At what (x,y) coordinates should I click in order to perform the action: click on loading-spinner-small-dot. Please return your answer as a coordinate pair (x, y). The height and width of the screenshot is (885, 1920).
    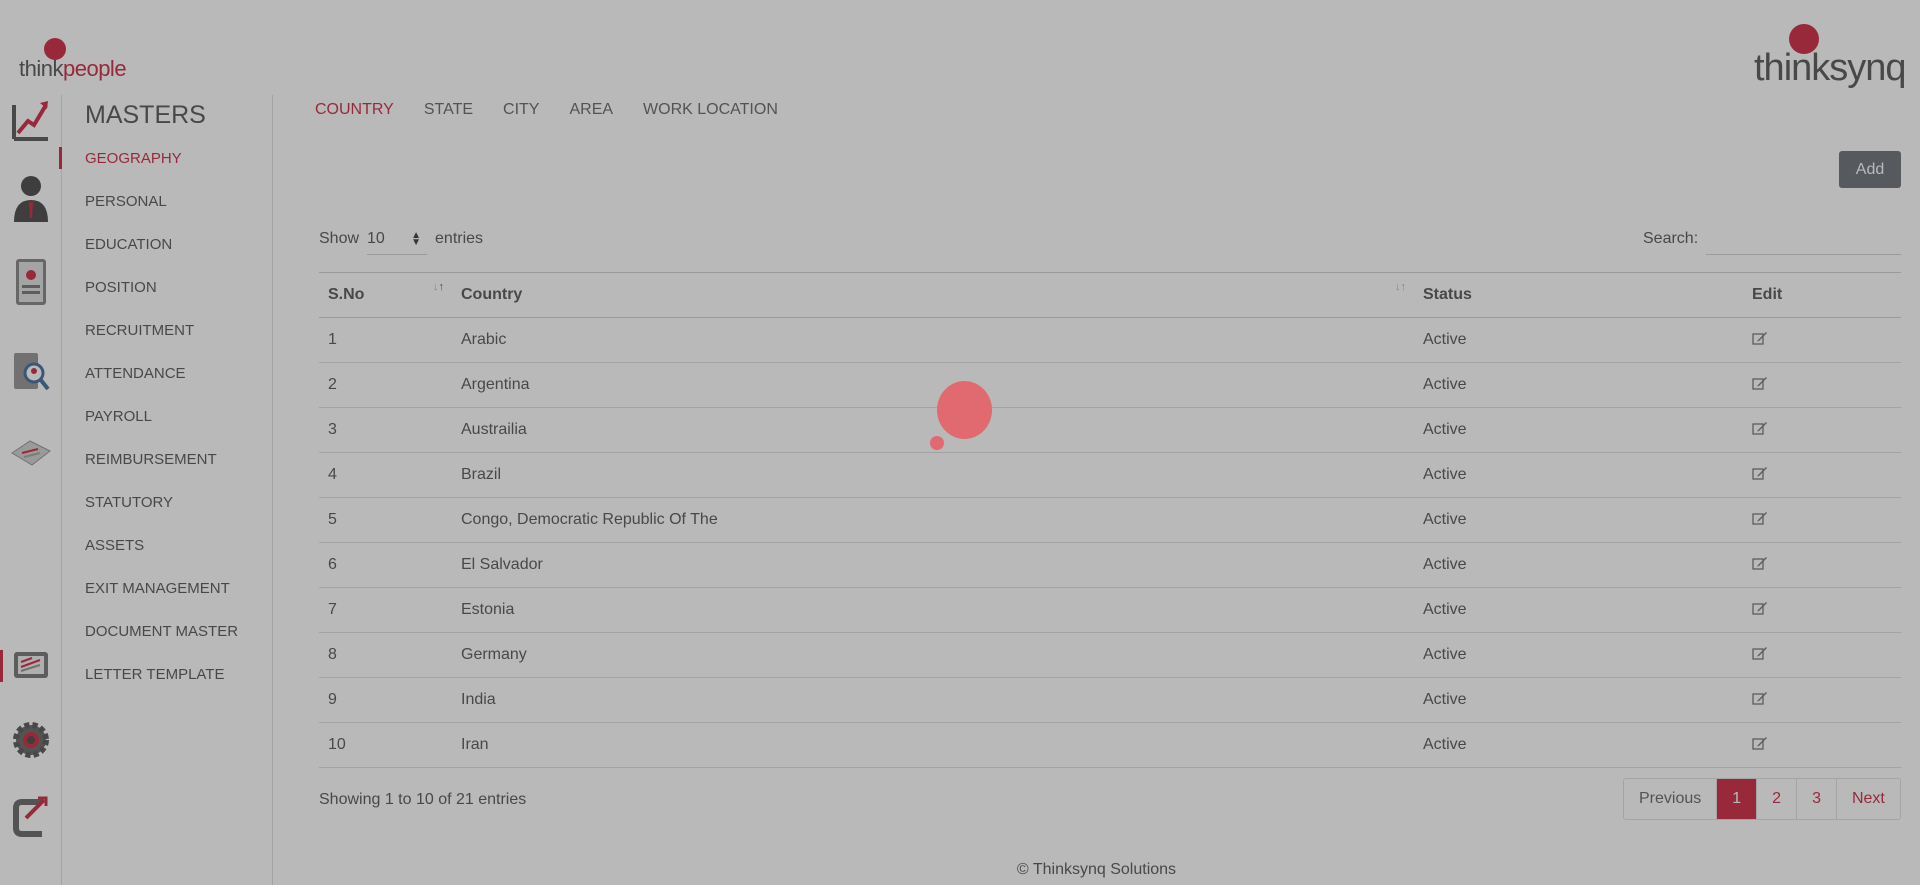
    Looking at the image, I should click on (937, 443).